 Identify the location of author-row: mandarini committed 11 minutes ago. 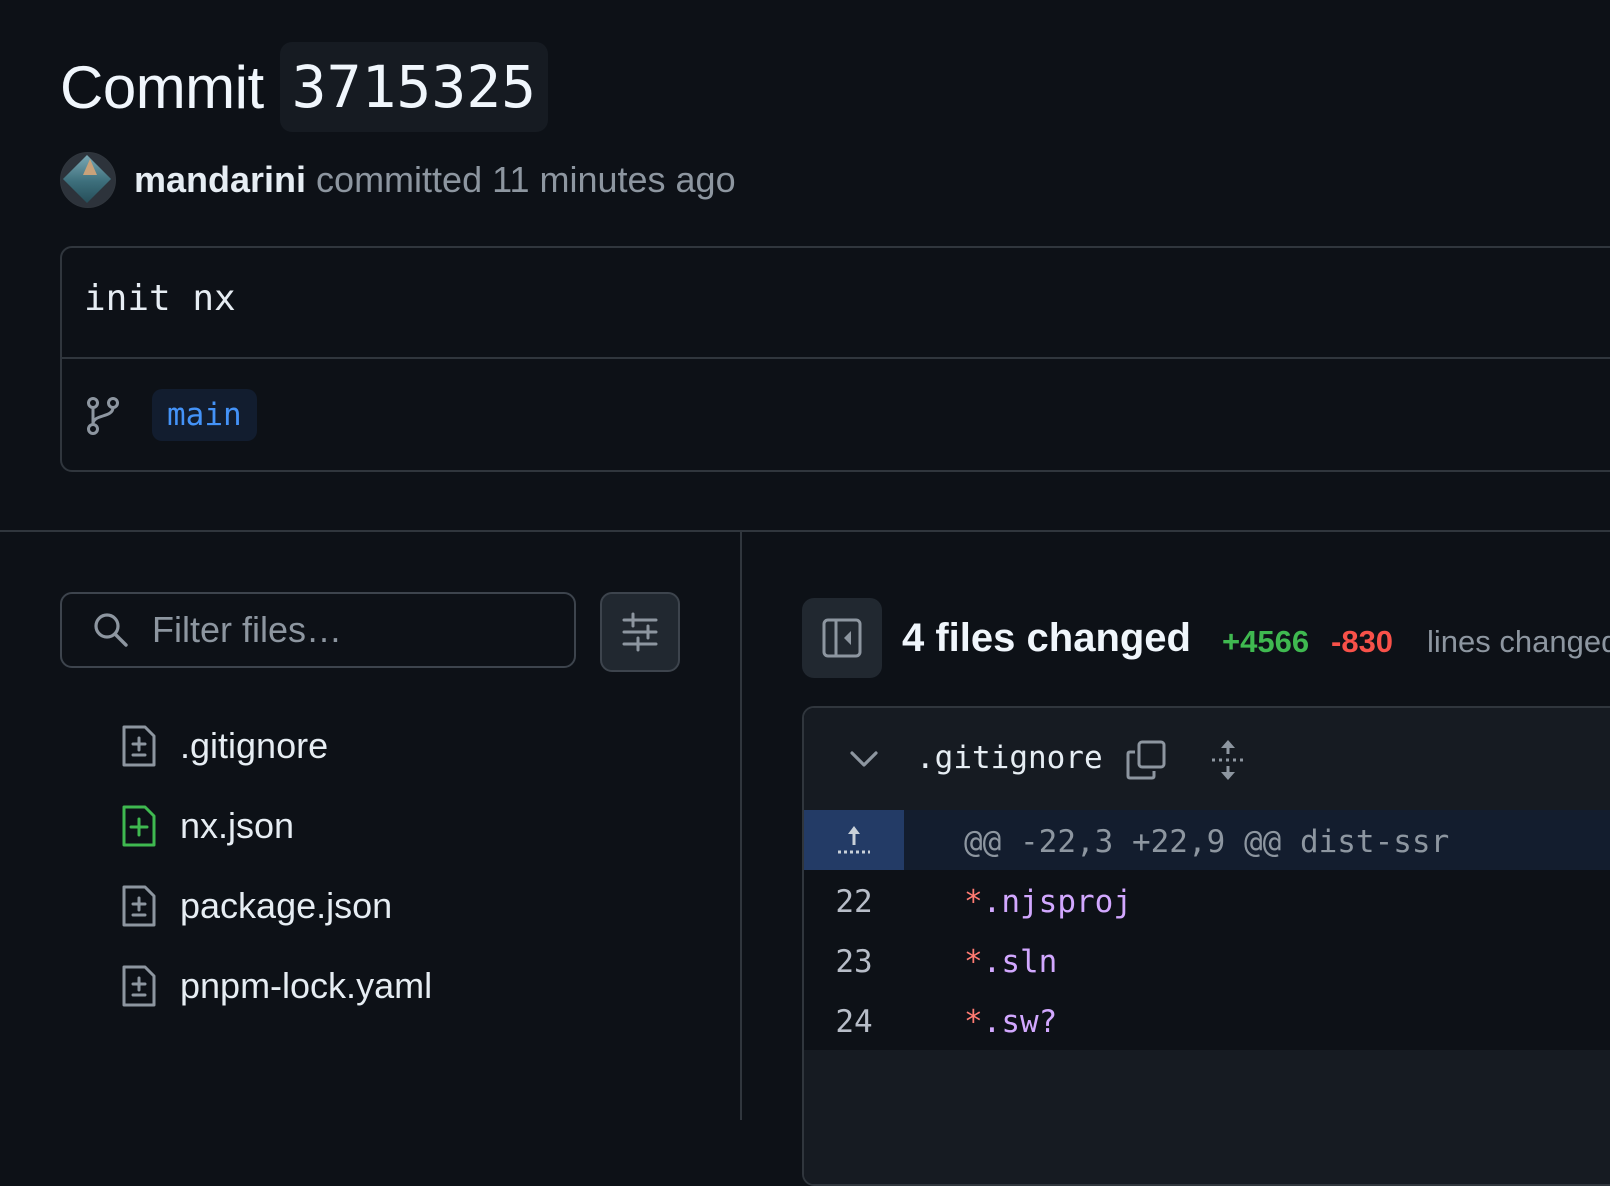
(398, 180).